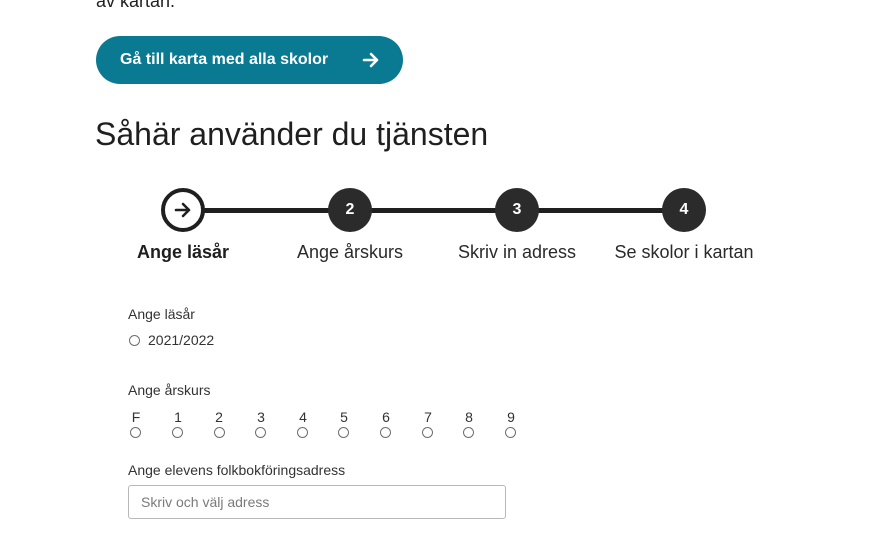 The width and height of the screenshot is (869, 559). What do you see at coordinates (261, 417) in the screenshot?
I see `grade-option-label: 3` at bounding box center [261, 417].